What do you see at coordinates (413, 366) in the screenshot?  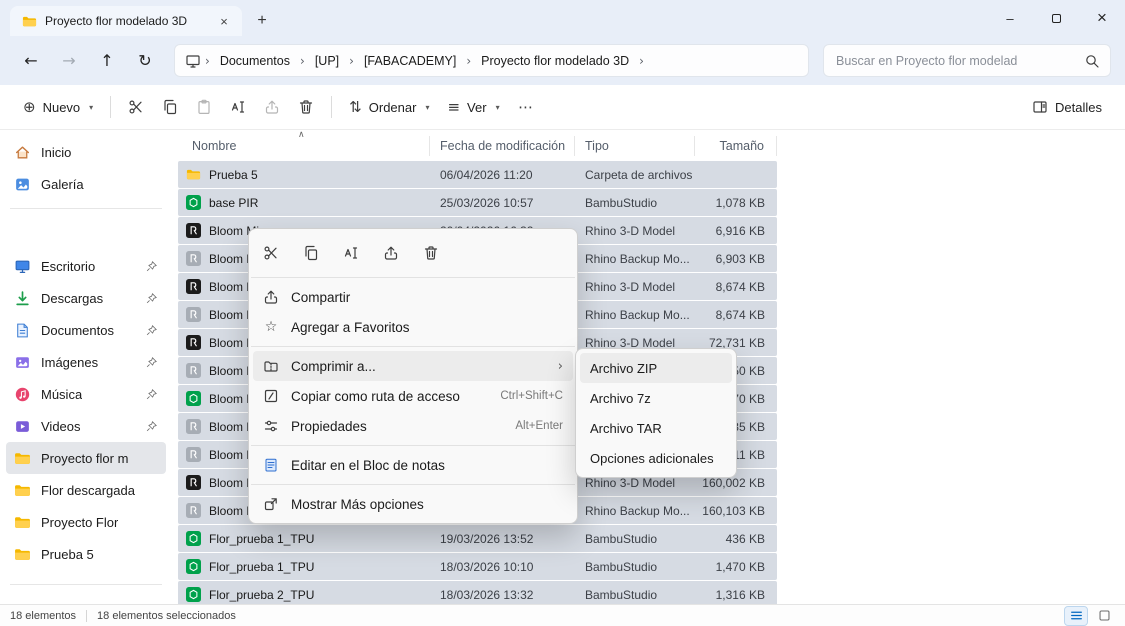 I see `menu-item-comprimir-a: Comprimir a... ›` at bounding box center [413, 366].